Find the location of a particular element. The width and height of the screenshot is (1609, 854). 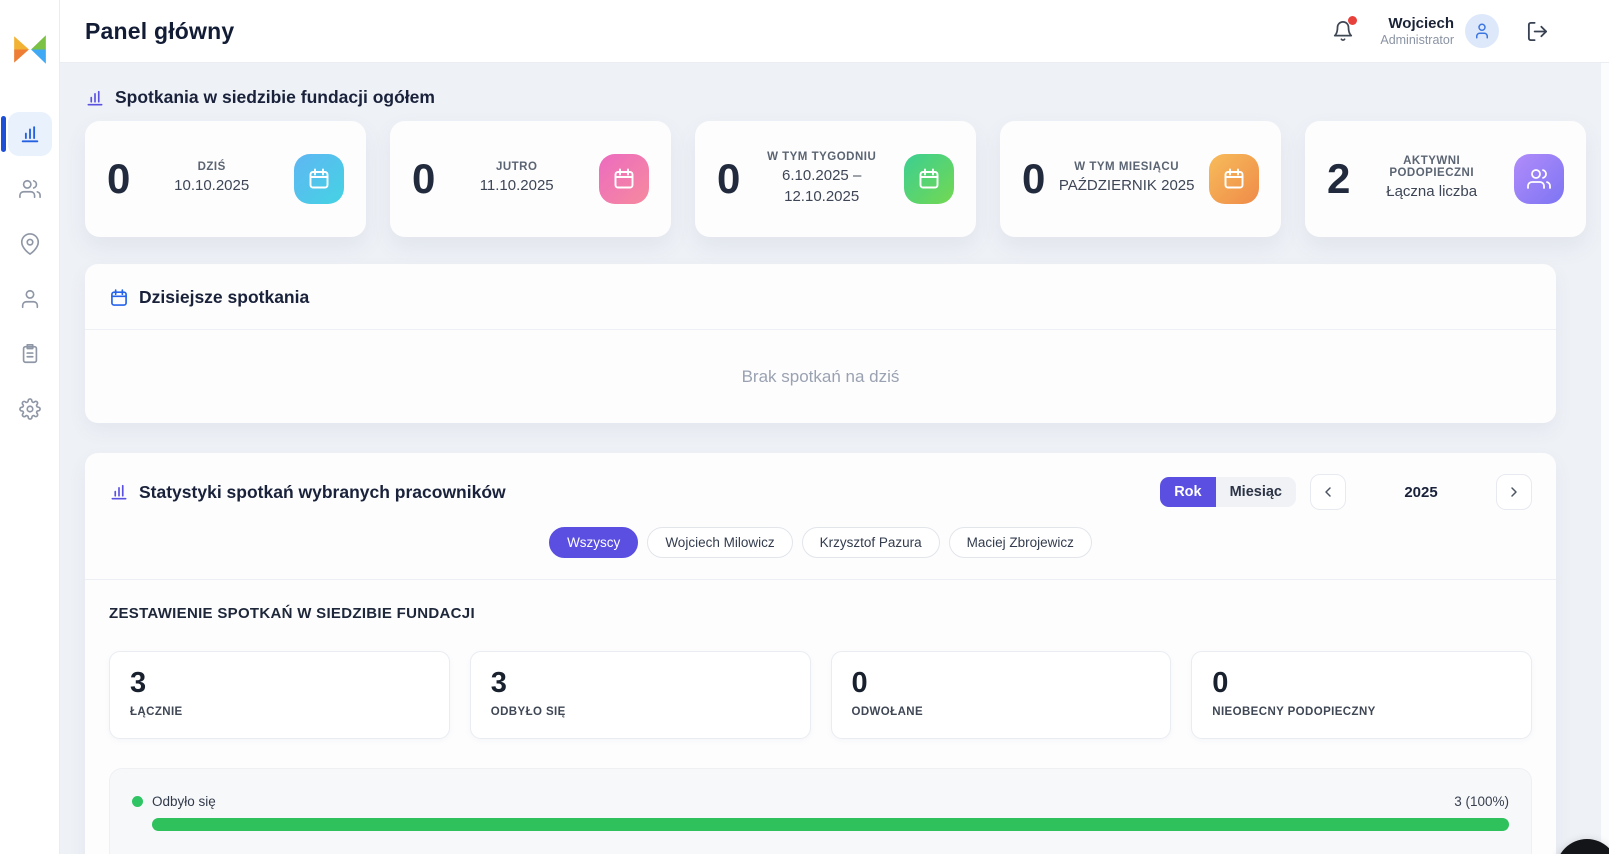

period-toggle: Rok Miesiąc is located at coordinates (1228, 492).